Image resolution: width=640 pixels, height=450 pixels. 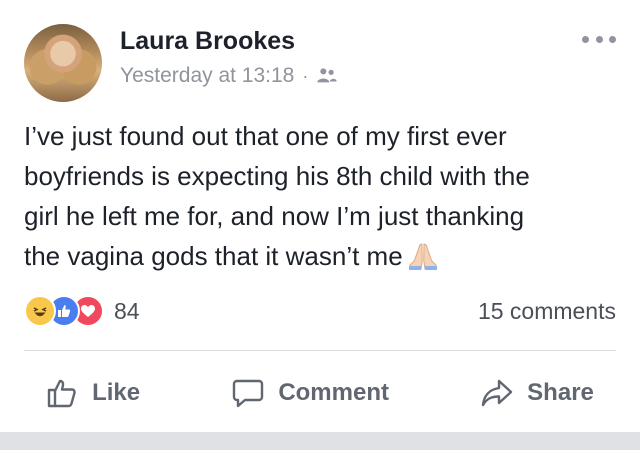 I want to click on comment-icon, so click(x=248, y=393).